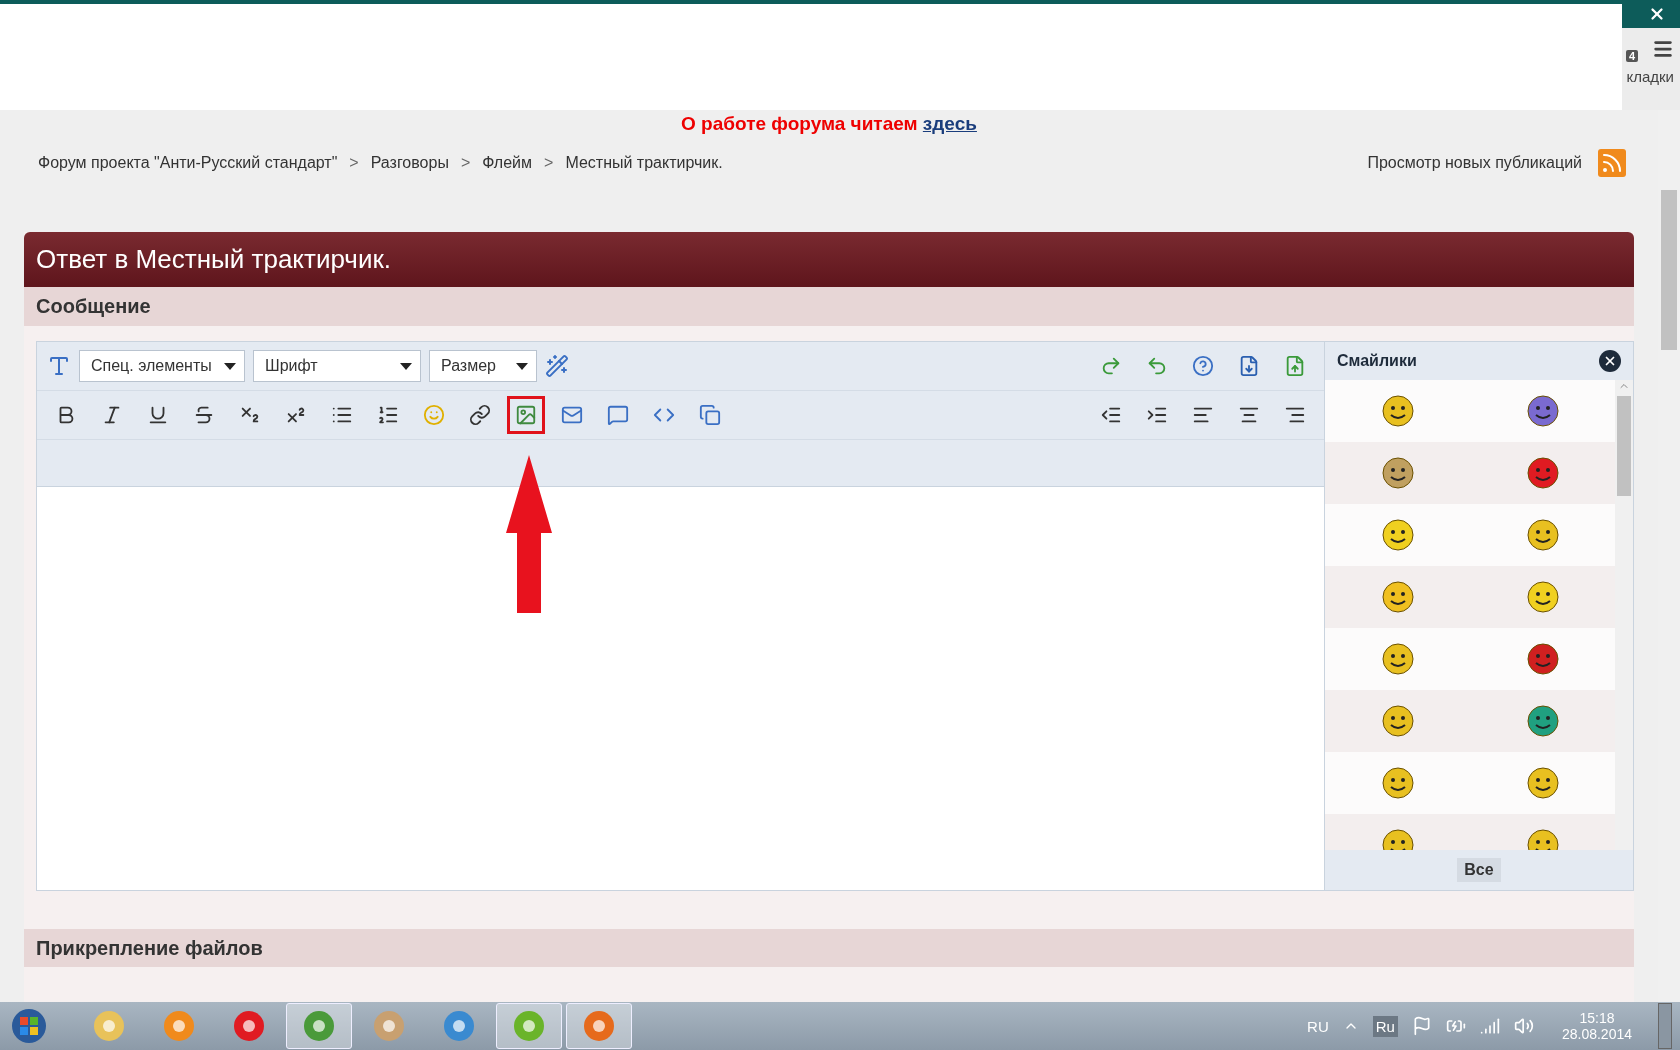 The image size is (1680, 1050). What do you see at coordinates (204, 415) in the screenshot?
I see `strike-icon` at bounding box center [204, 415].